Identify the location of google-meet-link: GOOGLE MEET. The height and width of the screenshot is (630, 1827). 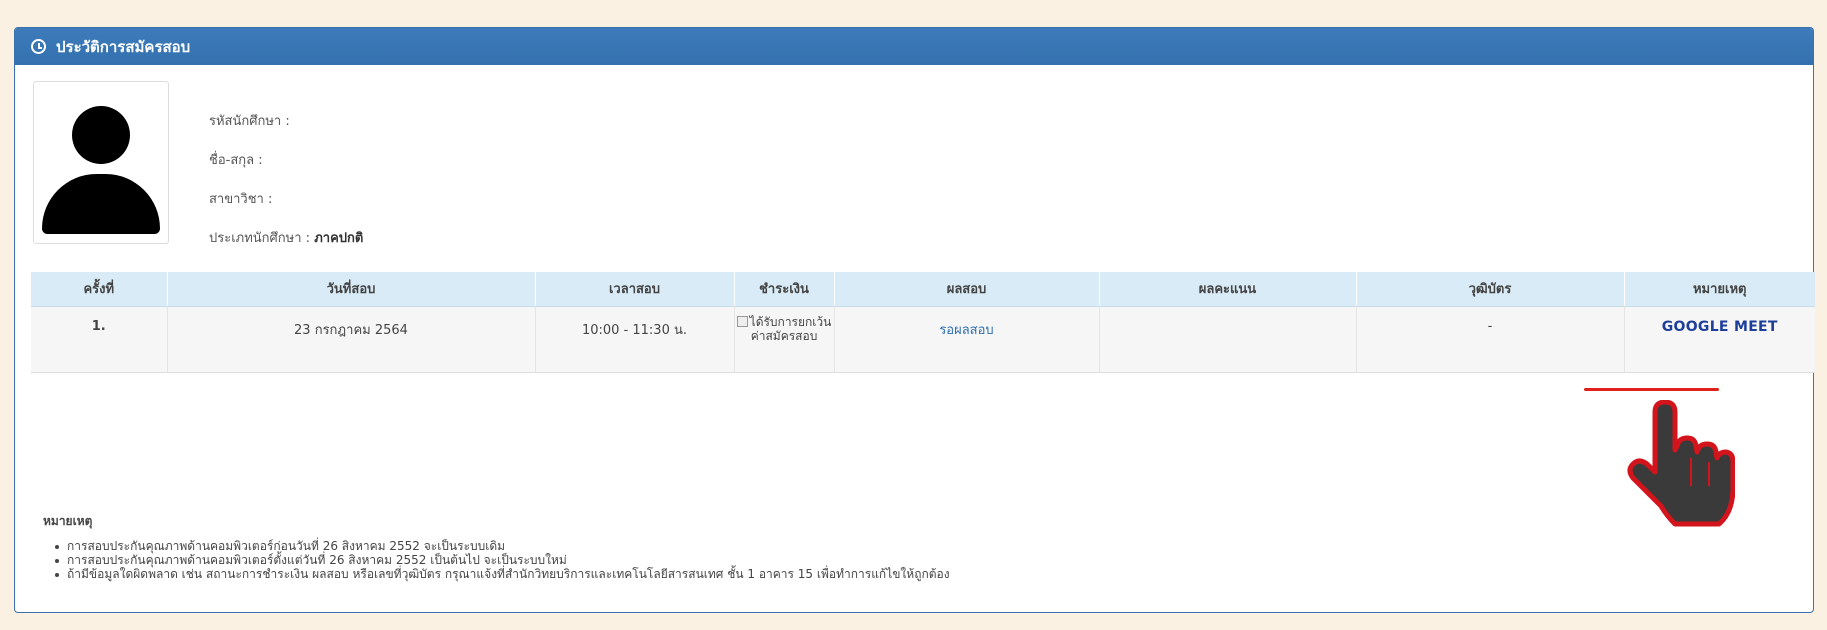
(1720, 327).